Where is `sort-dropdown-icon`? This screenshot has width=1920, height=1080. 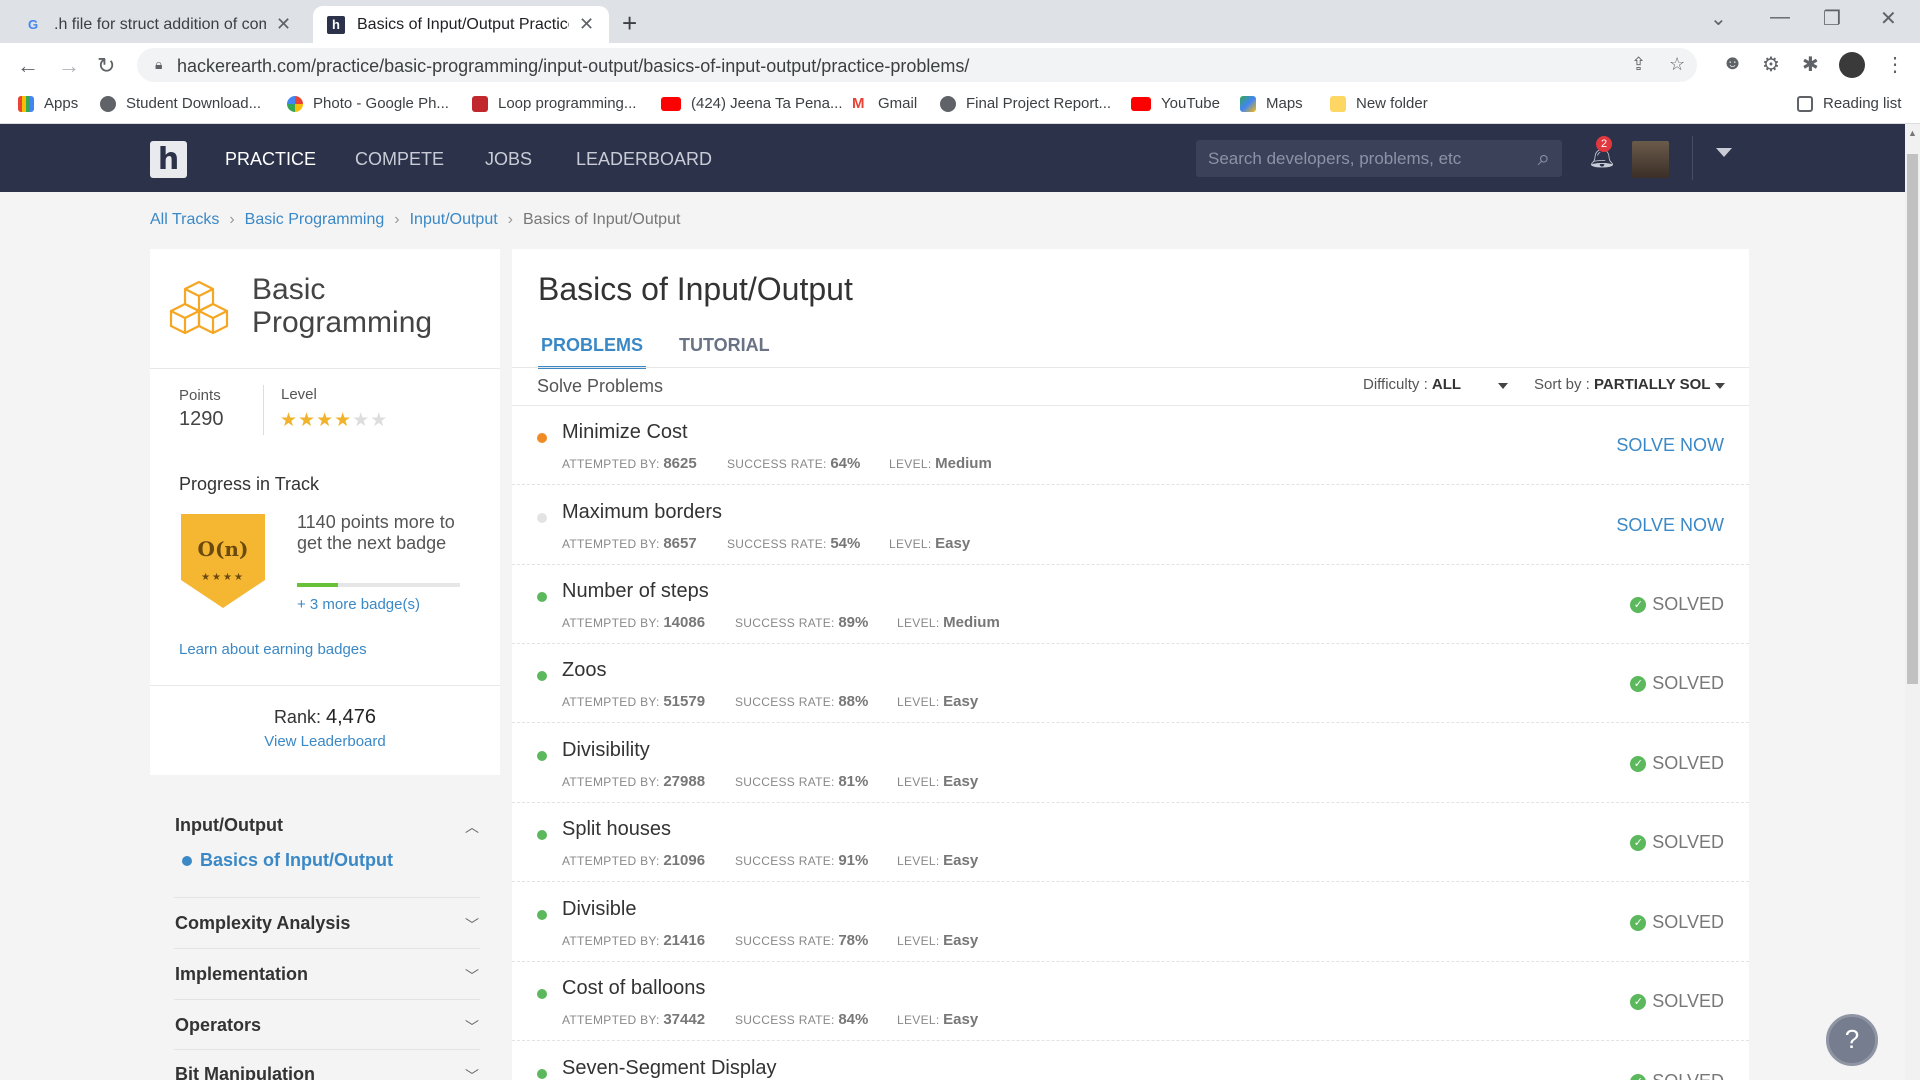
sort-dropdown-icon is located at coordinates (1720, 386).